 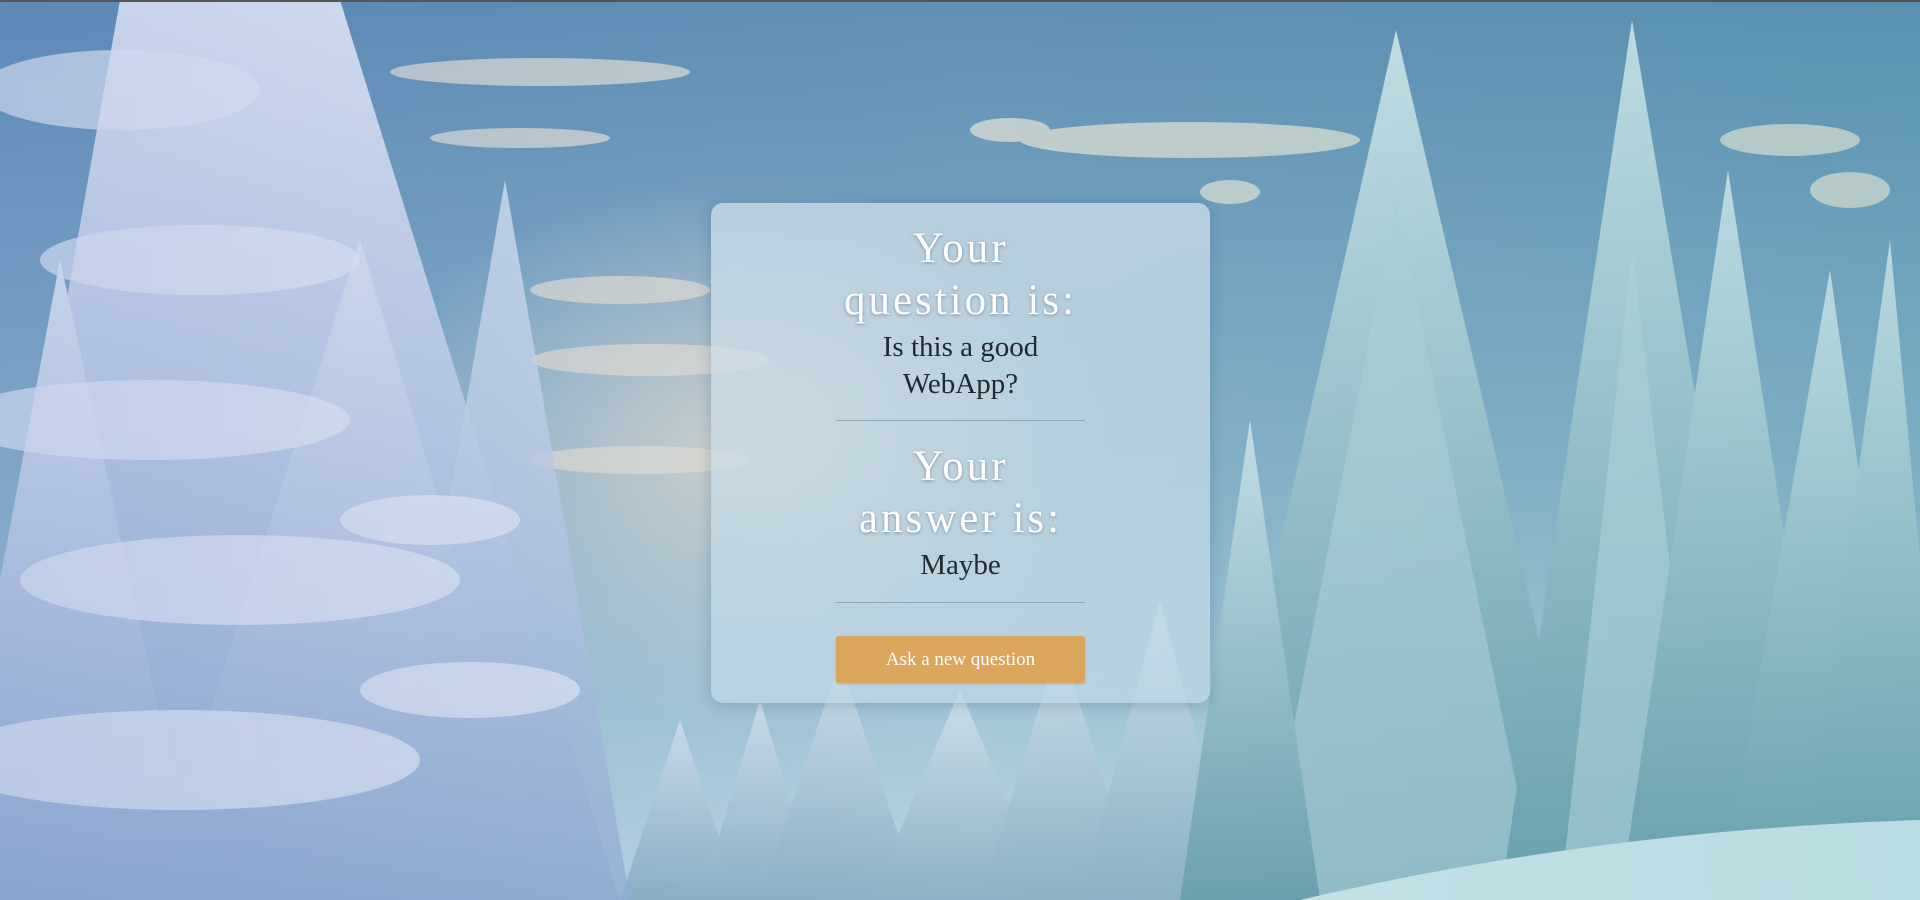 What do you see at coordinates (960, 659) in the screenshot?
I see `ask-new-question-button: Ask a new question` at bounding box center [960, 659].